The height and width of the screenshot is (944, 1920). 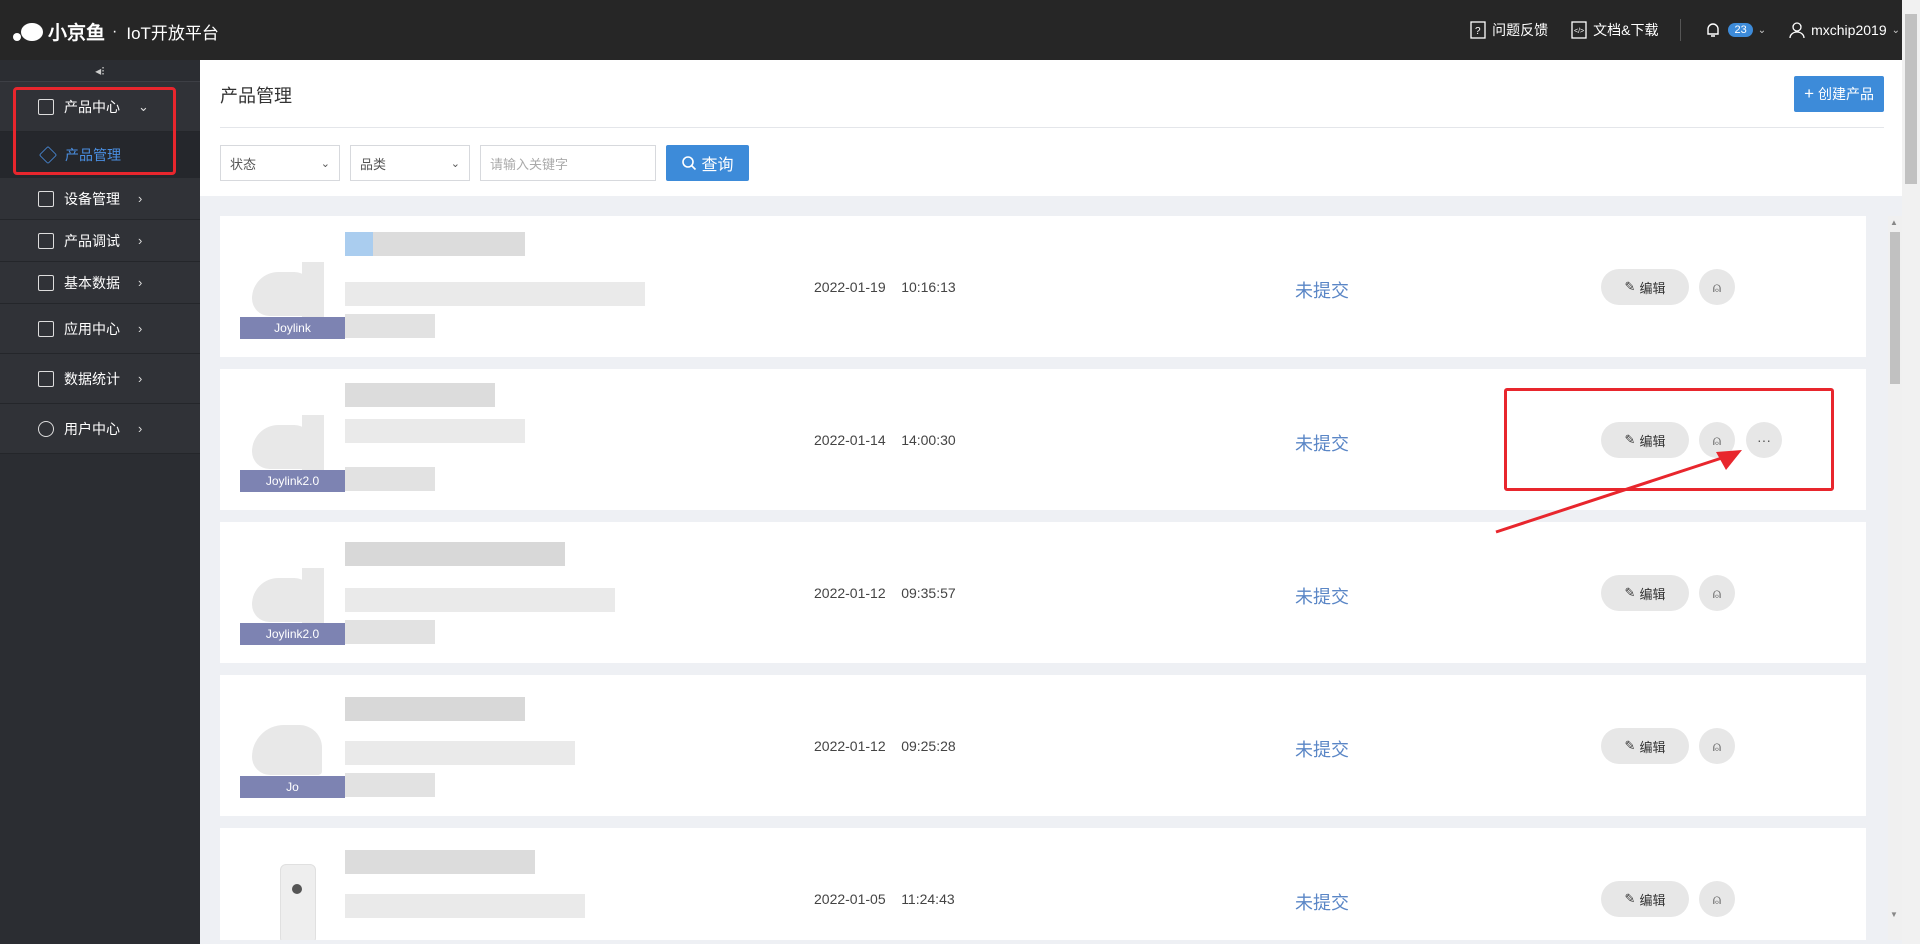 I want to click on stats-icon, so click(x=46, y=378).